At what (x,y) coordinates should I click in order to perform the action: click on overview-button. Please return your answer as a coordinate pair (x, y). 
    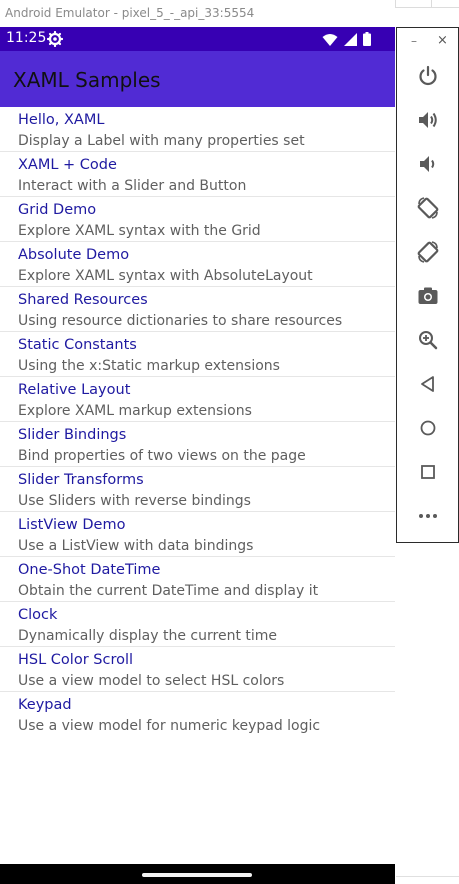
    Looking at the image, I should click on (428, 472).